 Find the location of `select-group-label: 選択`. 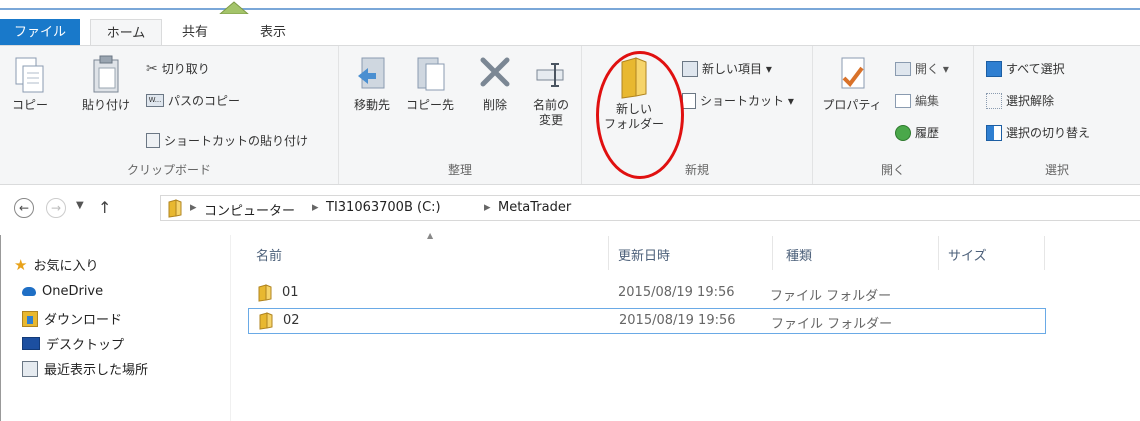

select-group-label: 選択 is located at coordinates (1056, 170).